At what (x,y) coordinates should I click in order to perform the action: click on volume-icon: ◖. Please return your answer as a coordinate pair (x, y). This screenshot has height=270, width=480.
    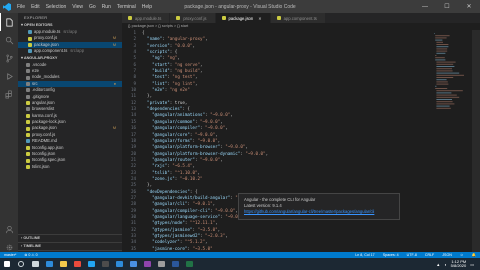
    Looking at the image, I should click on (445, 264).